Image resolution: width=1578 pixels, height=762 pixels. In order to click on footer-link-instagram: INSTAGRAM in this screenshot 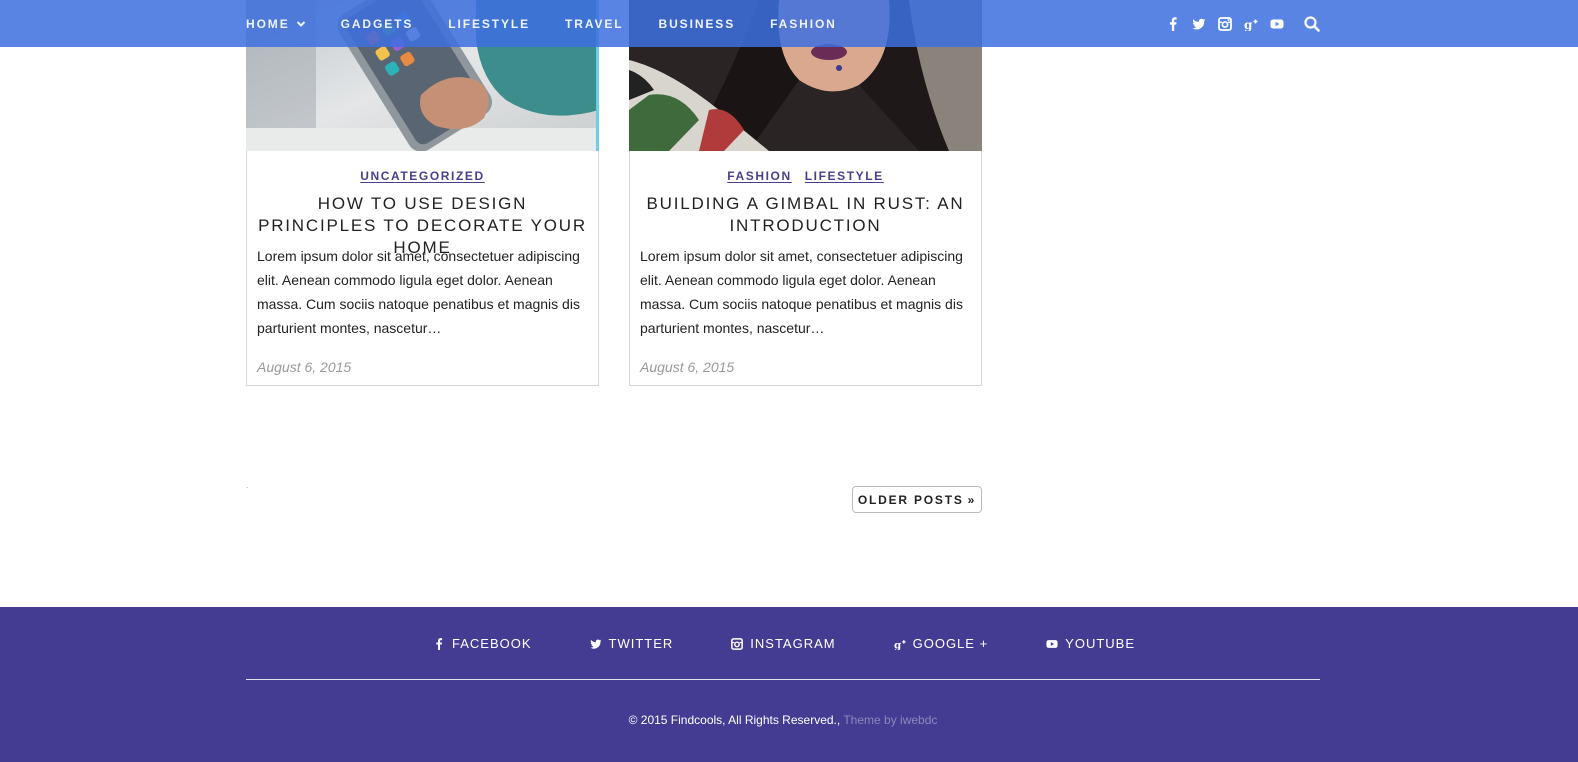, I will do `click(783, 643)`.